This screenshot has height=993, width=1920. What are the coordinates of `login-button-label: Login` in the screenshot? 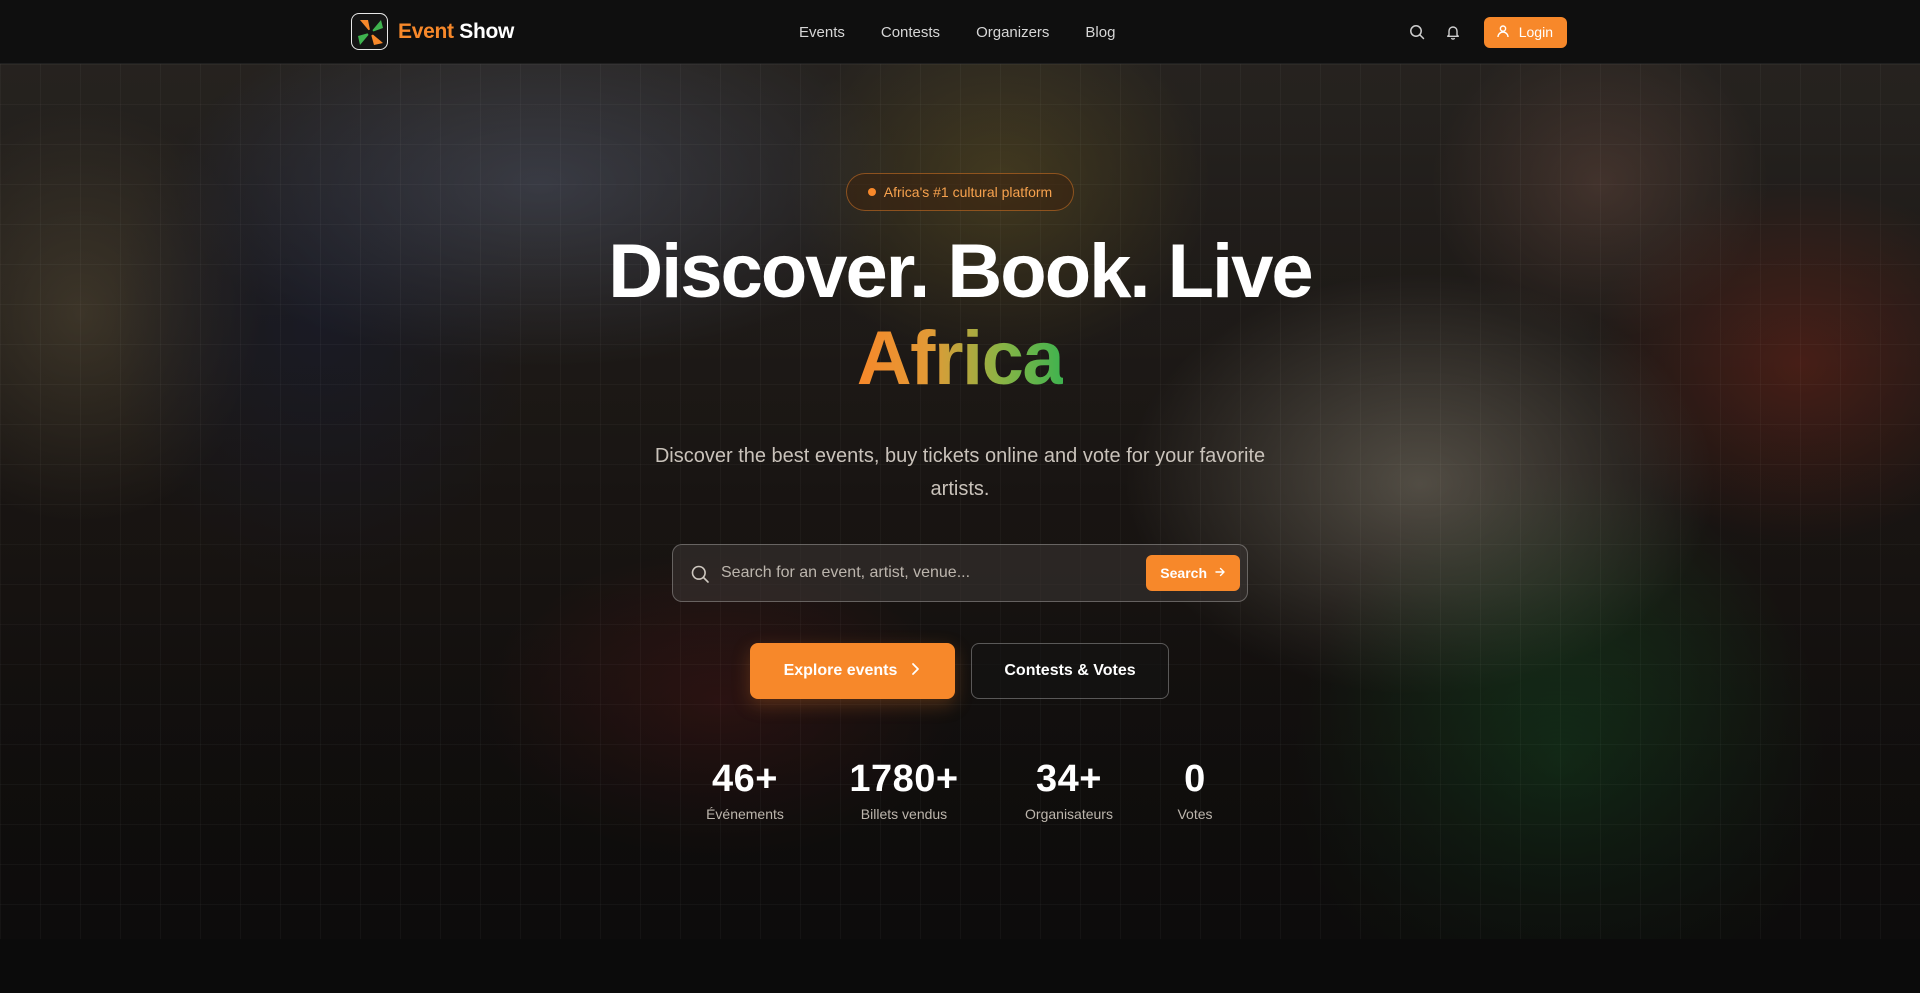 It's located at (1535, 32).